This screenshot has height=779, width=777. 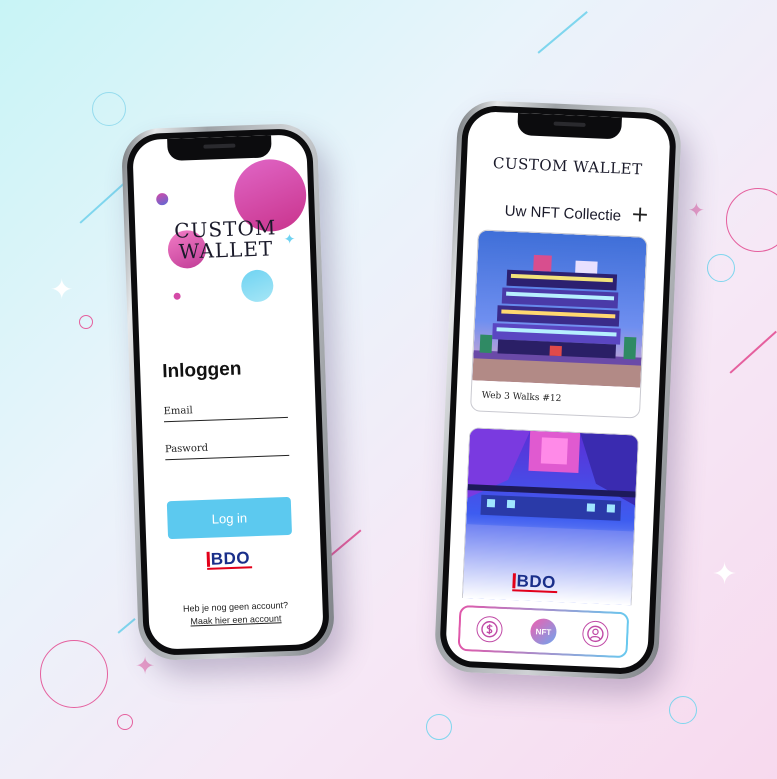 I want to click on logo-bubble-dot, so click(x=177, y=296).